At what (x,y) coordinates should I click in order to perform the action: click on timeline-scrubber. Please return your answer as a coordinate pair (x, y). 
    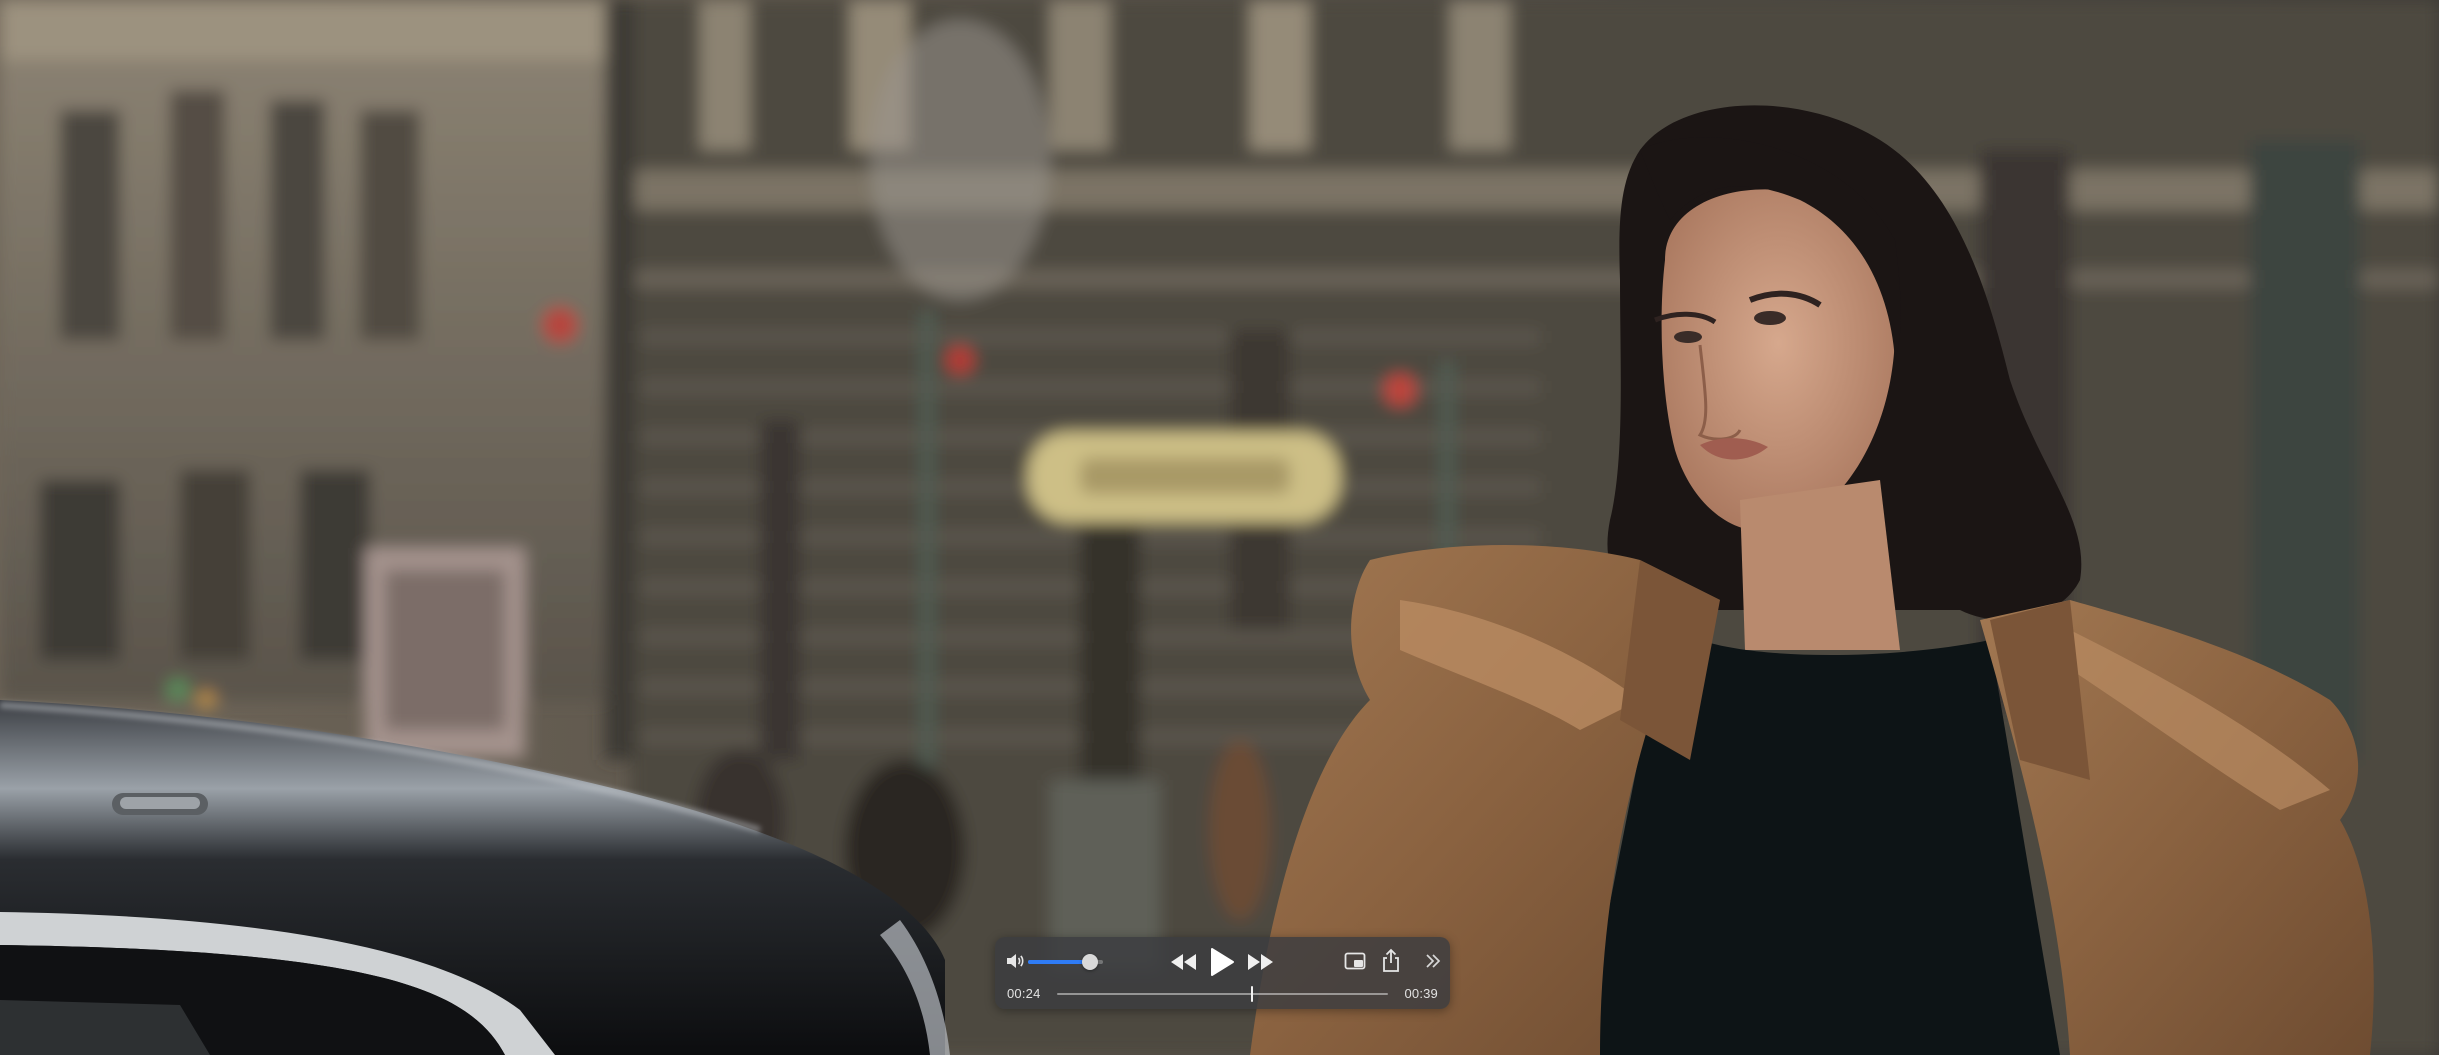
    Looking at the image, I should click on (1222, 994).